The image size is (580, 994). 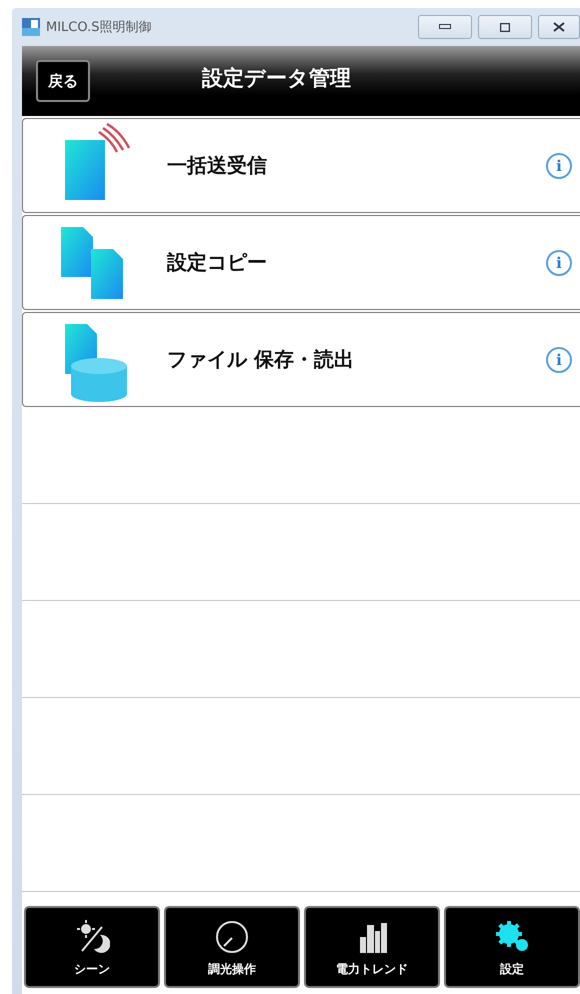 I want to click on back-button: 戻る, so click(x=63, y=81).